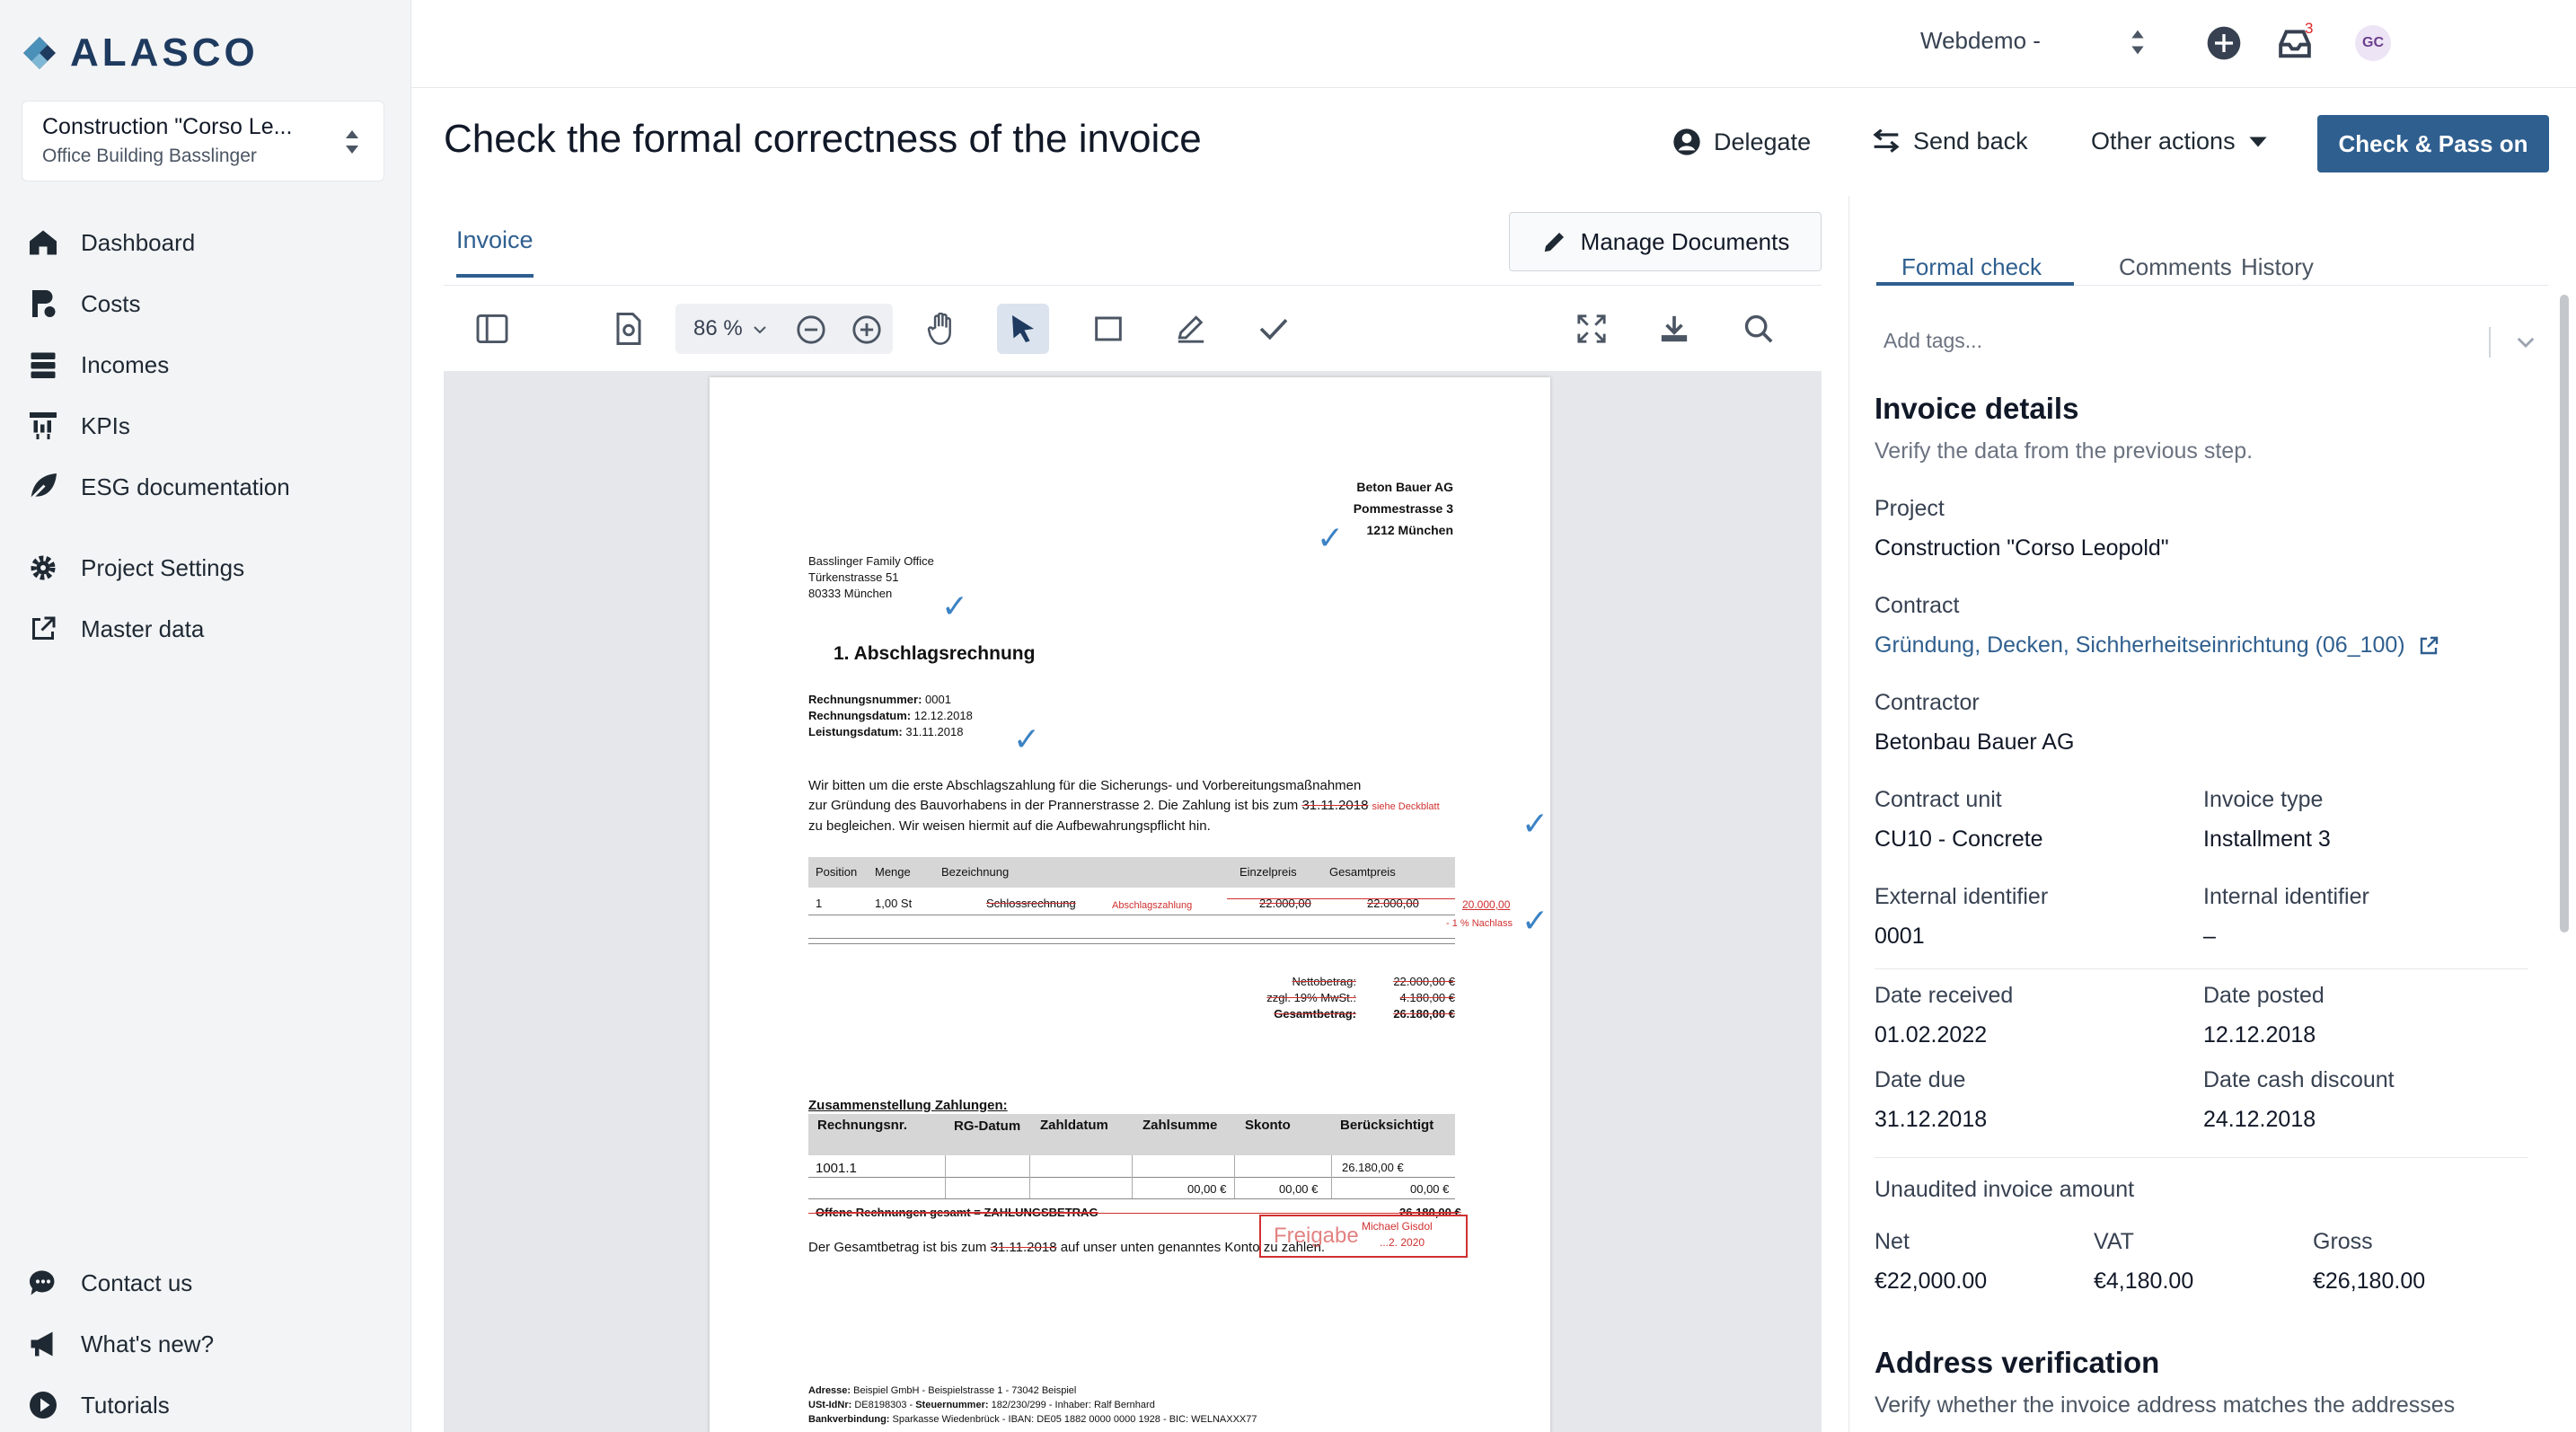 Image resolution: width=2576 pixels, height=1432 pixels. I want to click on document-tabs: Invoice Manage Documents, so click(1133, 247).